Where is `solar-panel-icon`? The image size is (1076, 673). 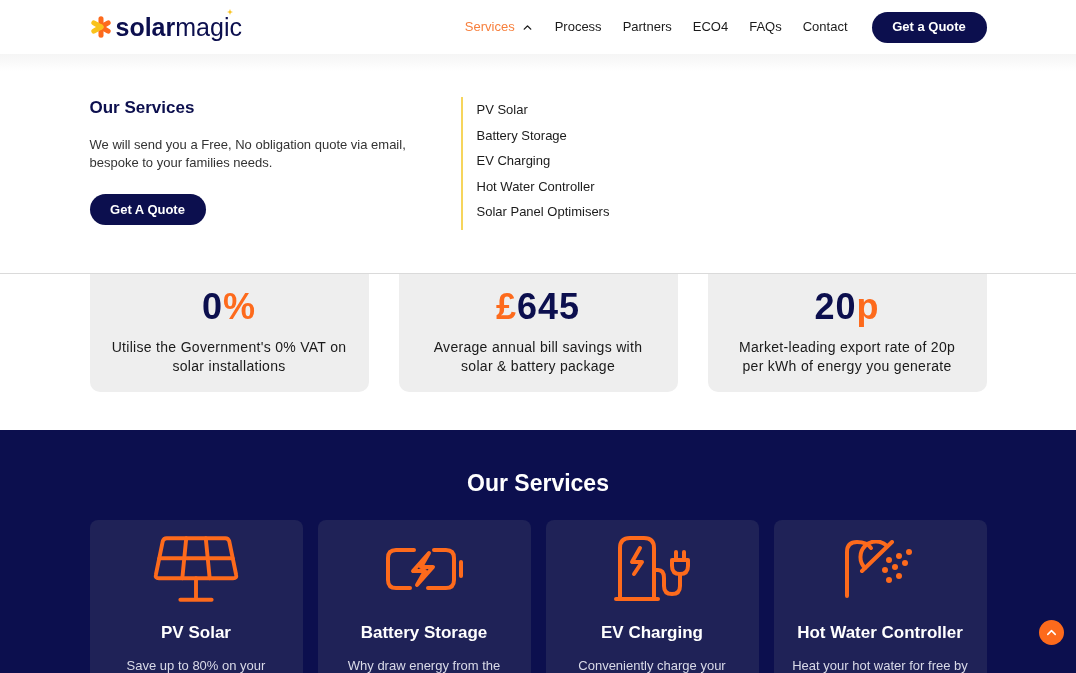
solar-panel-icon is located at coordinates (196, 568).